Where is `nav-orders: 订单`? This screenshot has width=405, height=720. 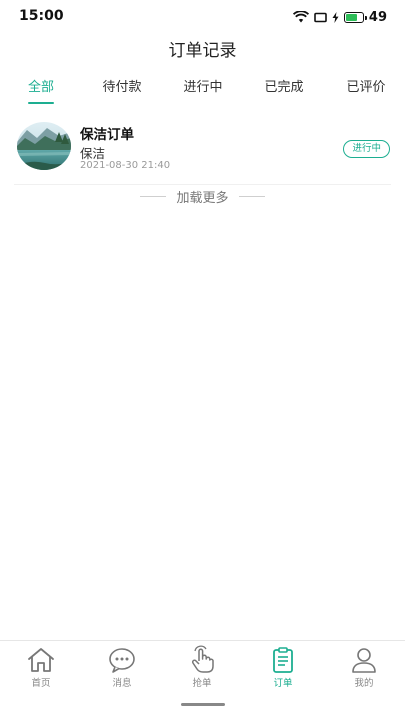 nav-orders: 订单 is located at coordinates (283, 668).